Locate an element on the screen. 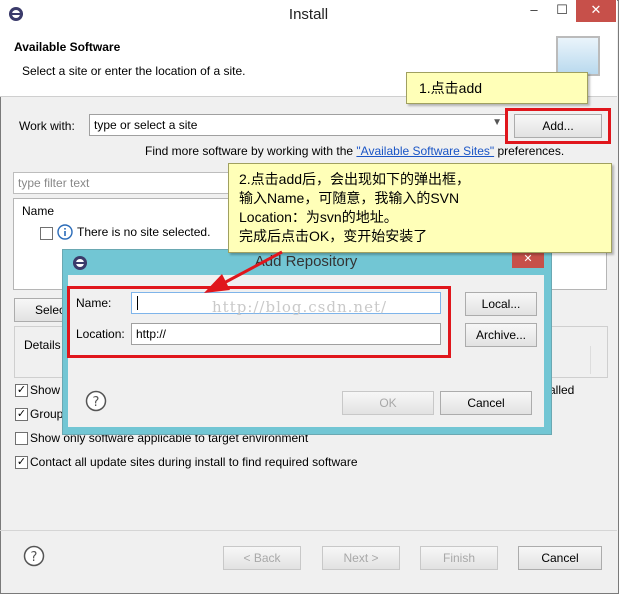 The width and height of the screenshot is (619, 594). available-software-sites-link: "Available Software Sites" is located at coordinates (425, 151).